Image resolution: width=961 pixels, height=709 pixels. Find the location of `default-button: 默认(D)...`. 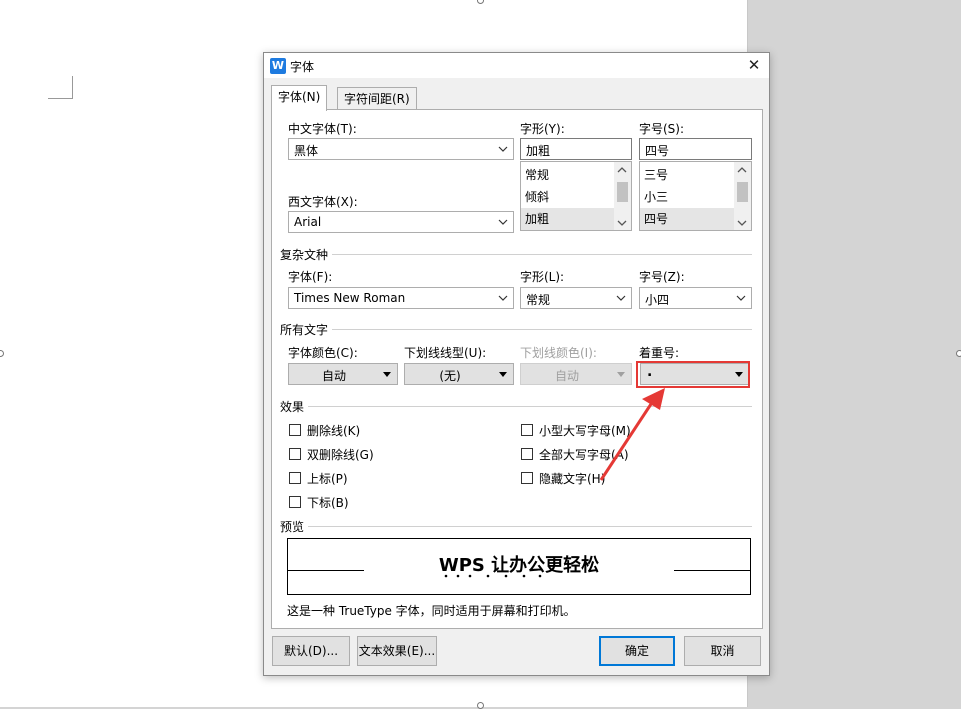

default-button: 默认(D)... is located at coordinates (311, 651).